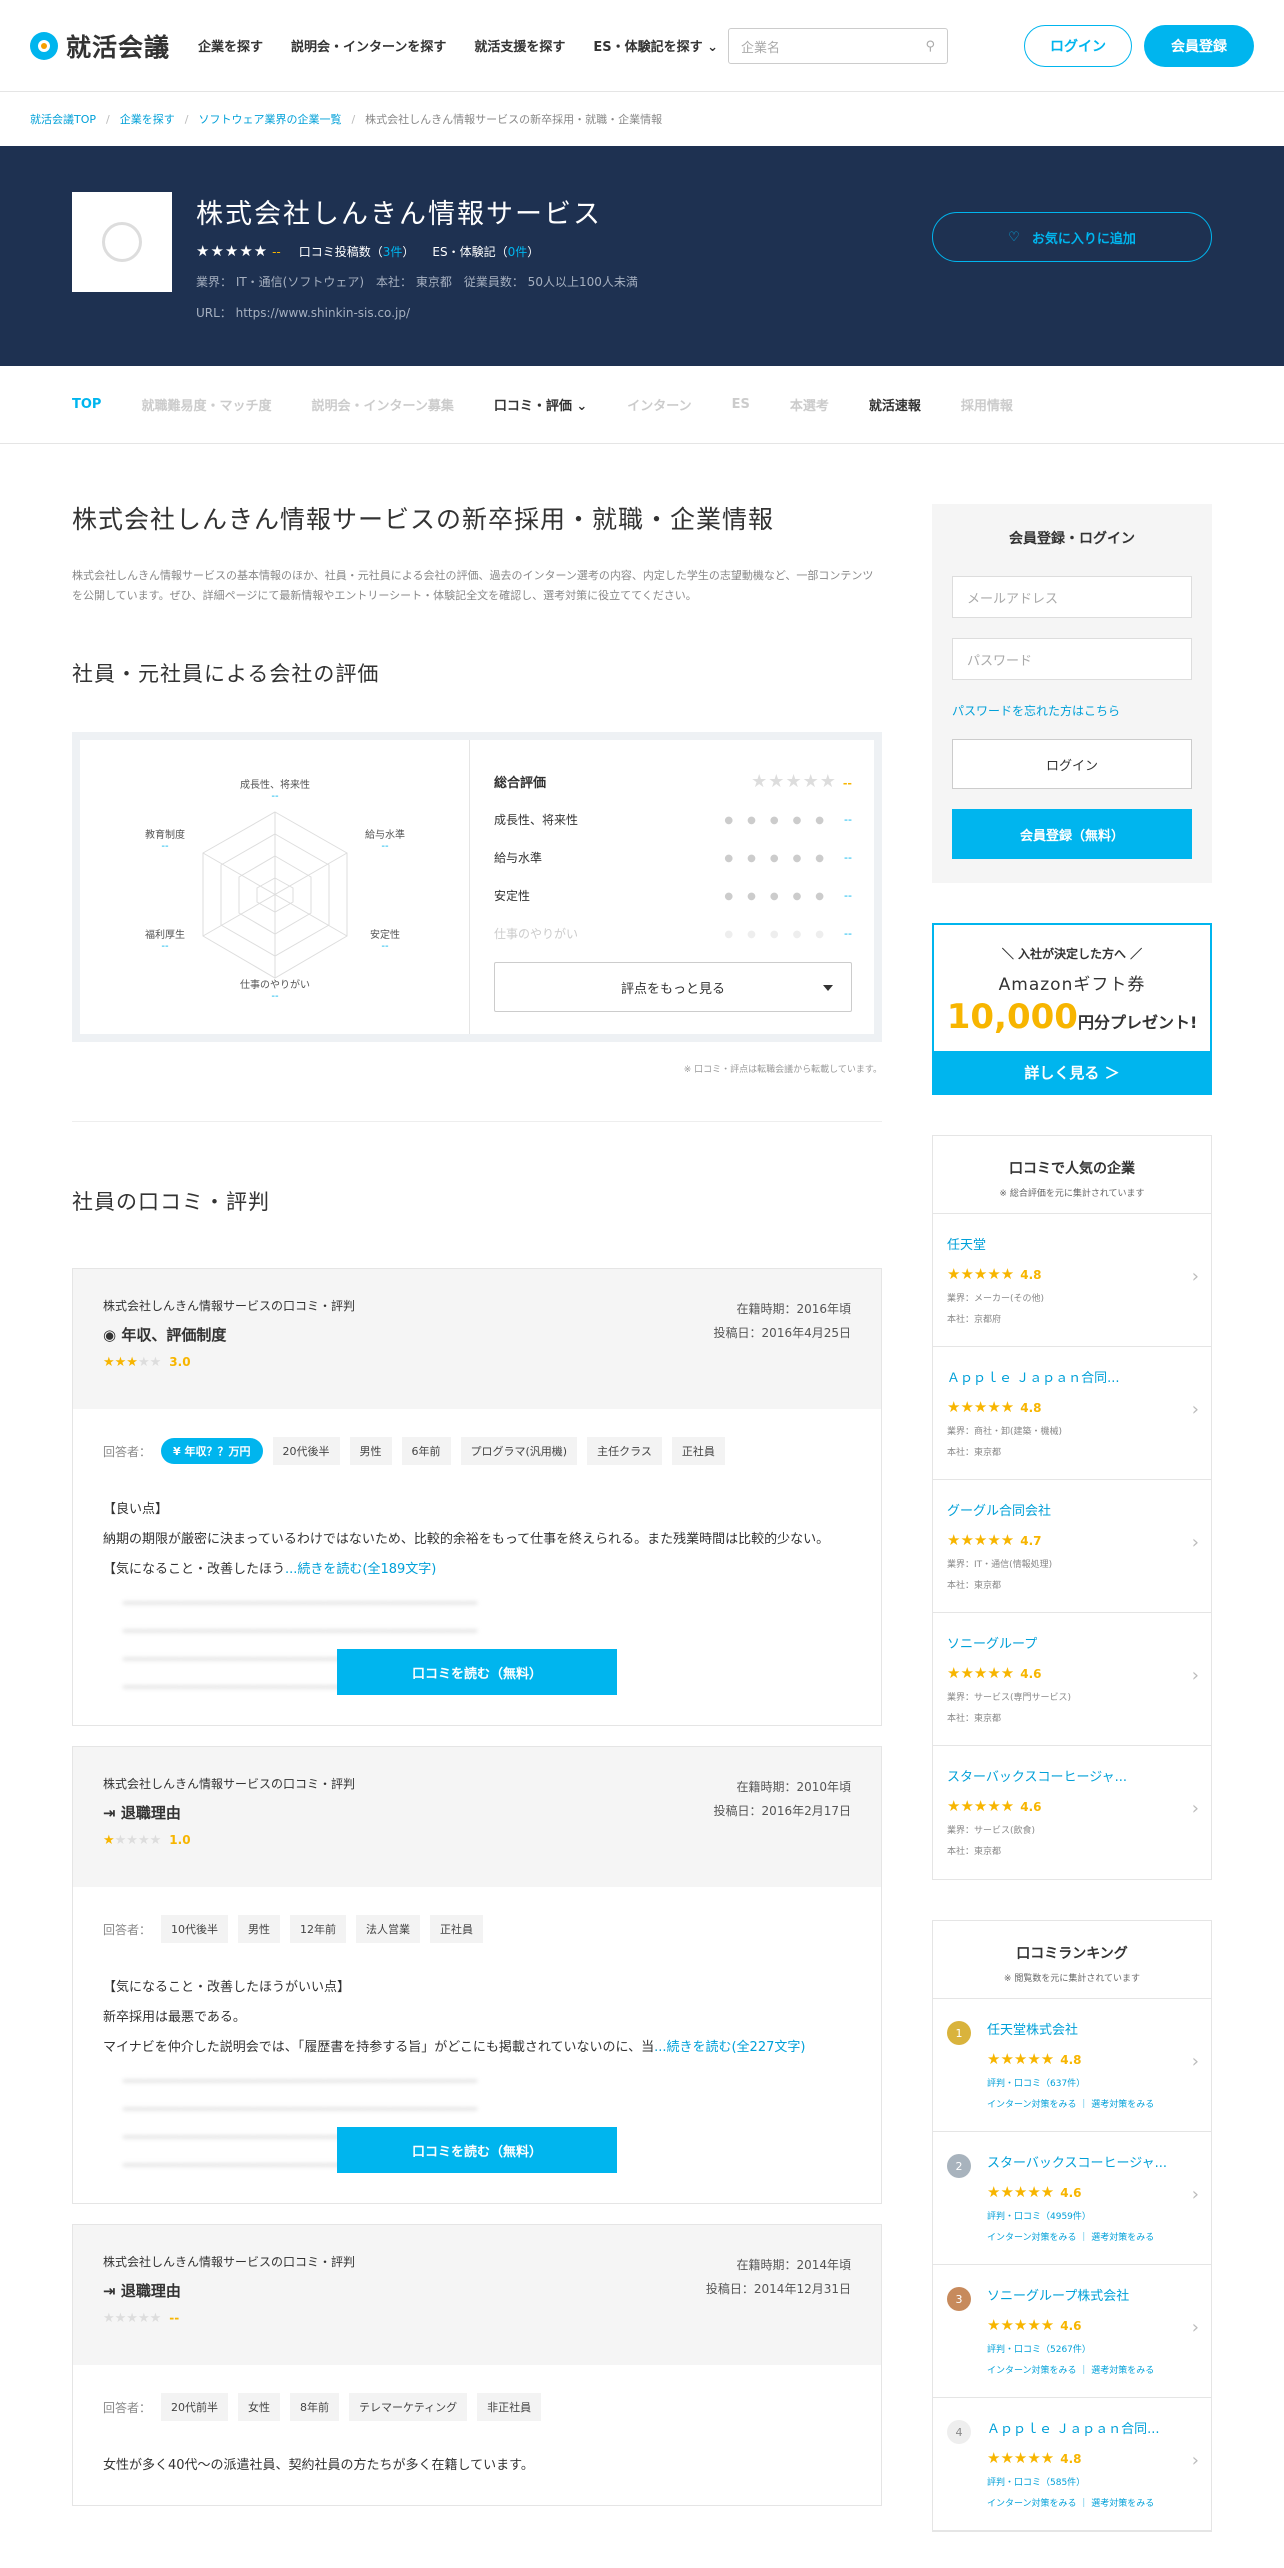 This screenshot has width=1284, height=2568. What do you see at coordinates (781, 858) in the screenshot?
I see `score-dots-icon: ●●●●●` at bounding box center [781, 858].